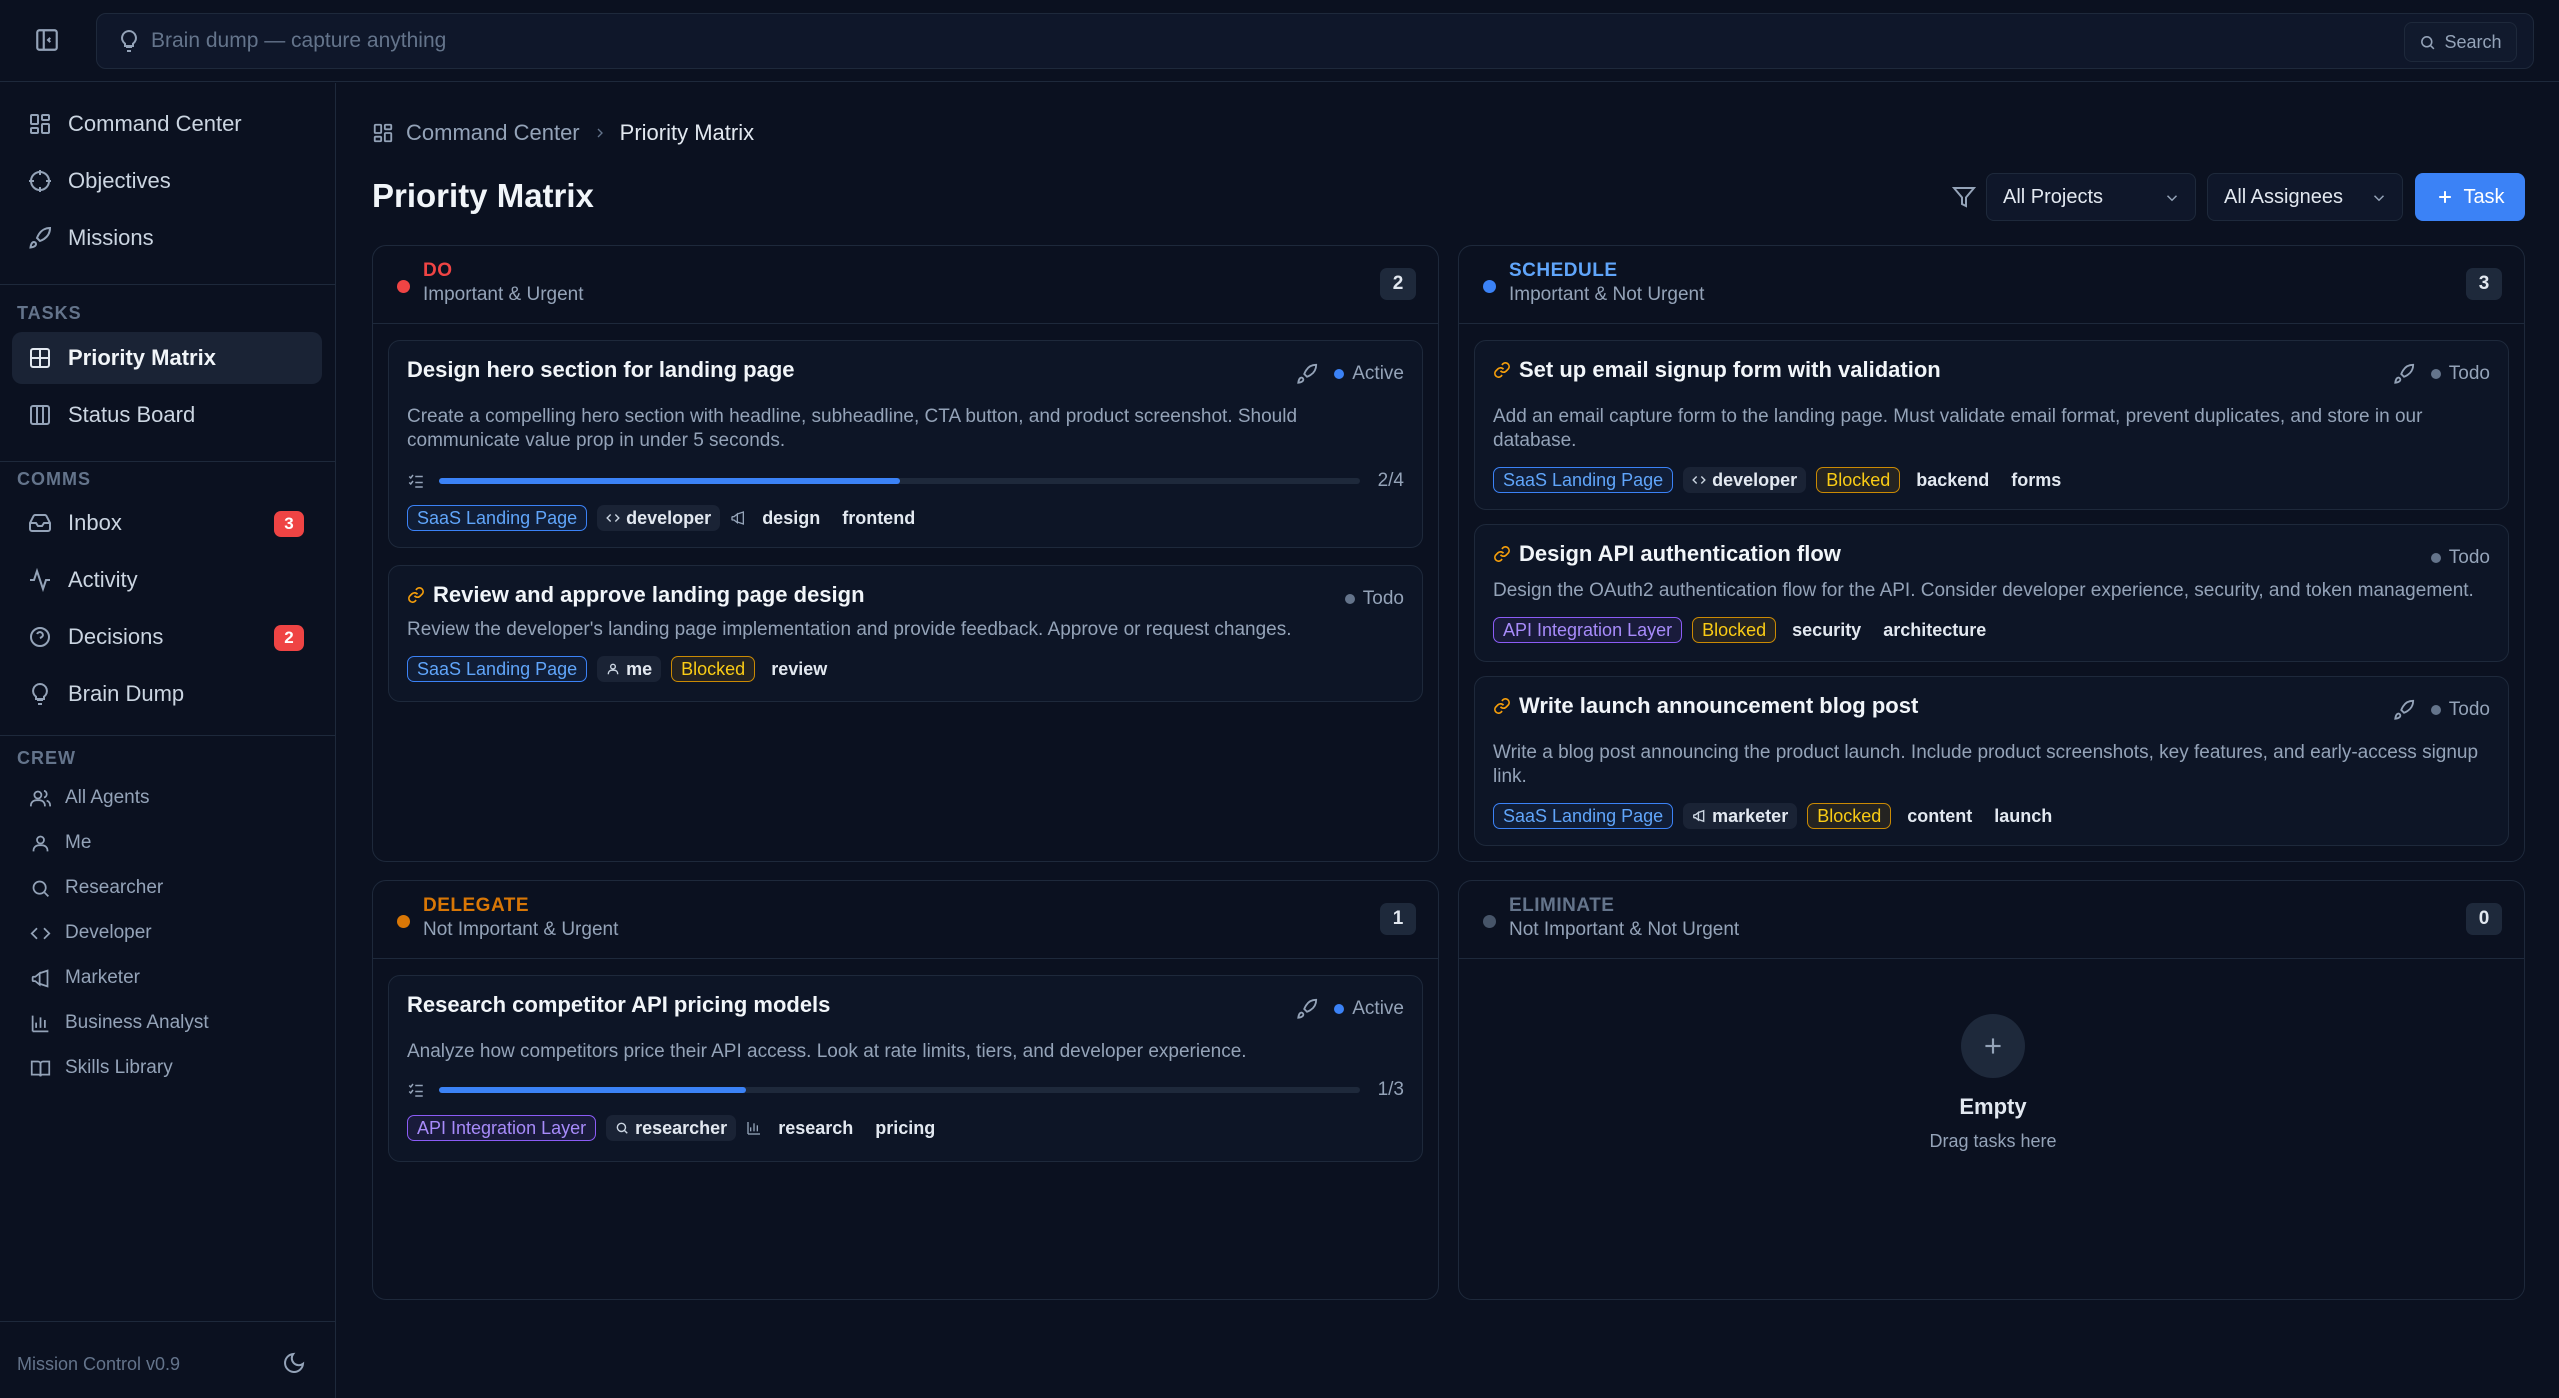 The width and height of the screenshot is (2559, 1398). I want to click on add-task-label: Task, so click(2484, 196).